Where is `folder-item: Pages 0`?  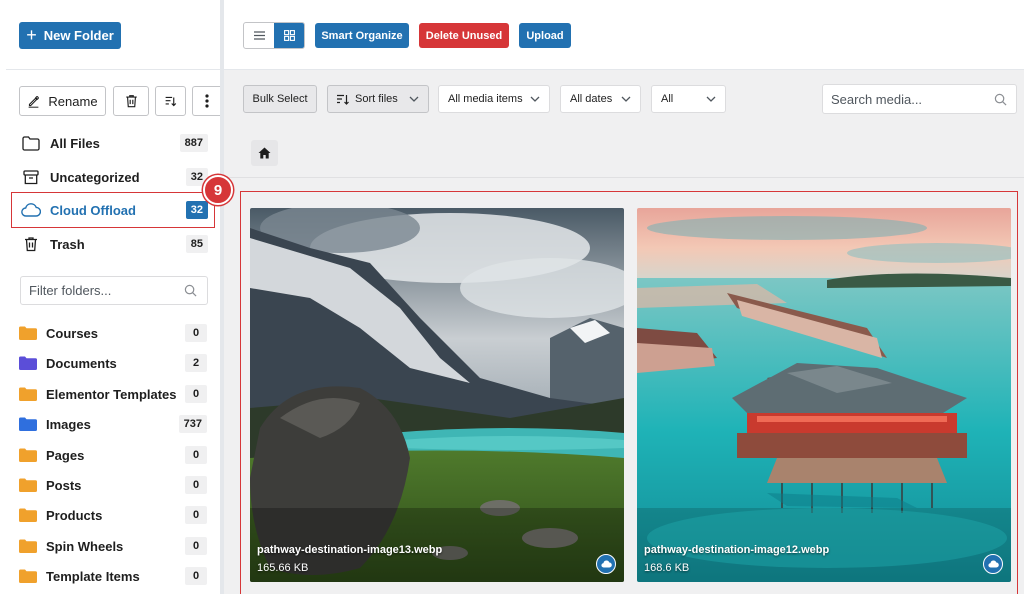
folder-item: Pages 0 is located at coordinates (113, 455).